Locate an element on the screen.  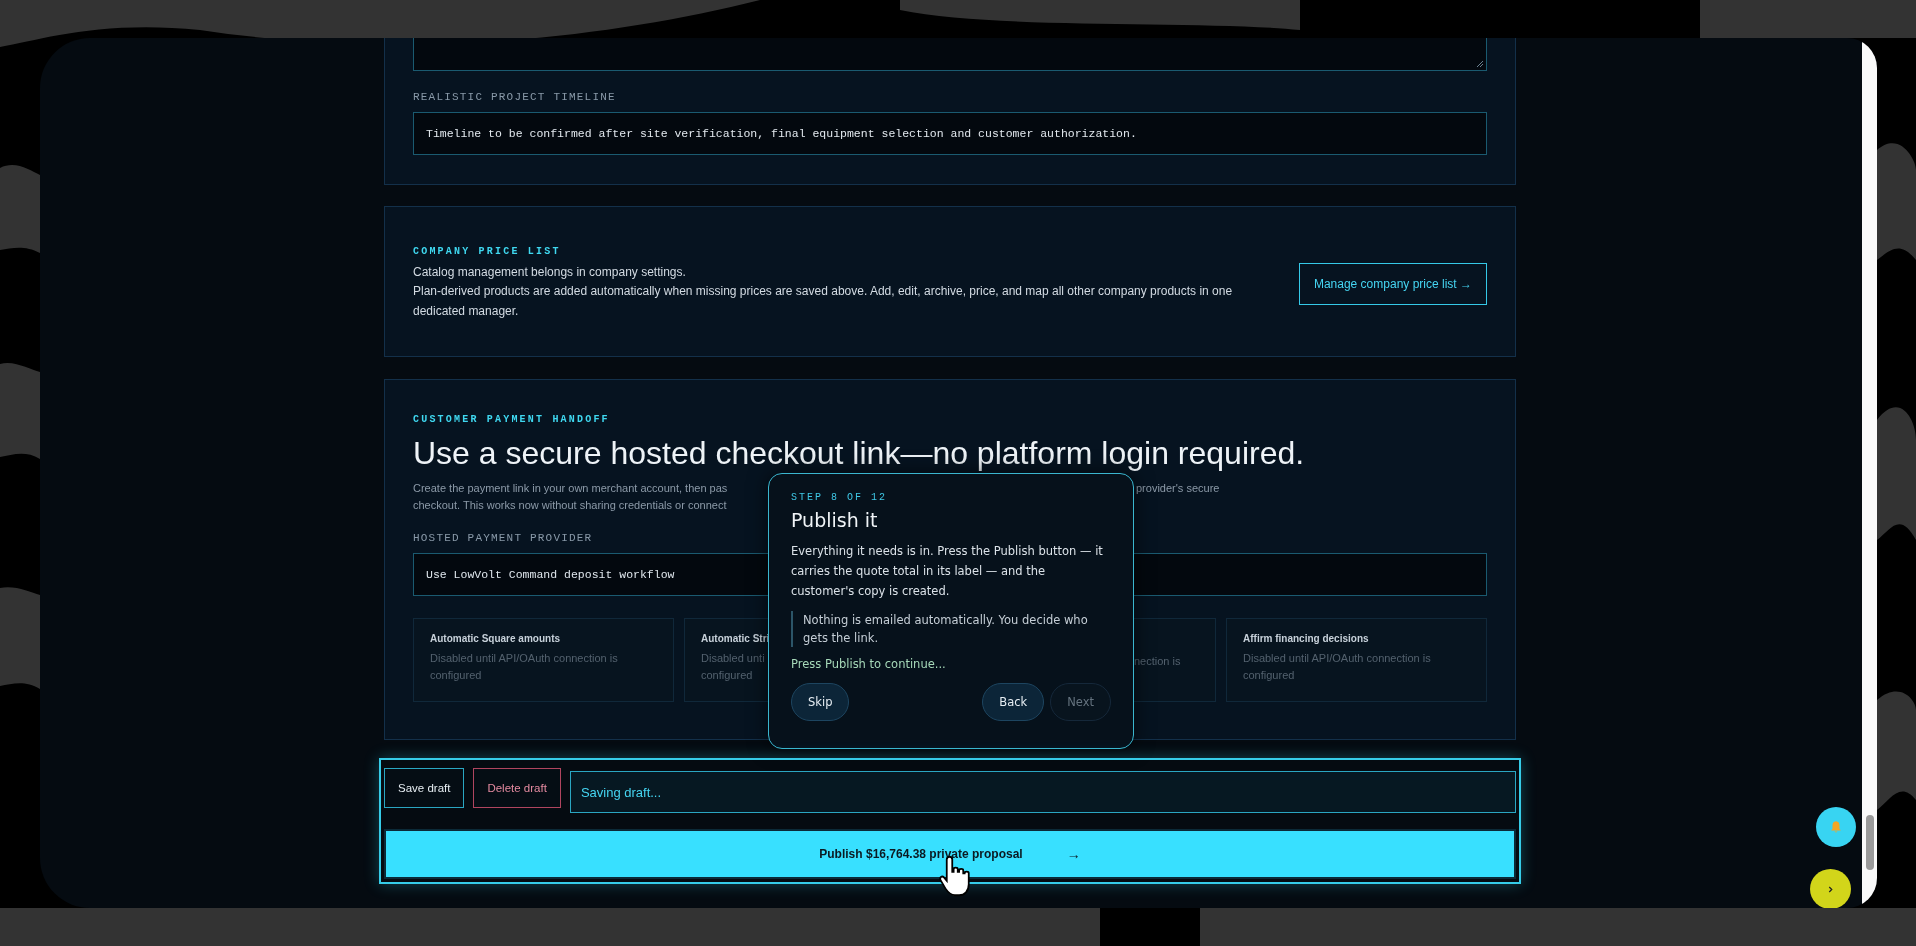
intro-text: Create the payment link in your own merchant account, then pas is located at coordinates (570, 488).